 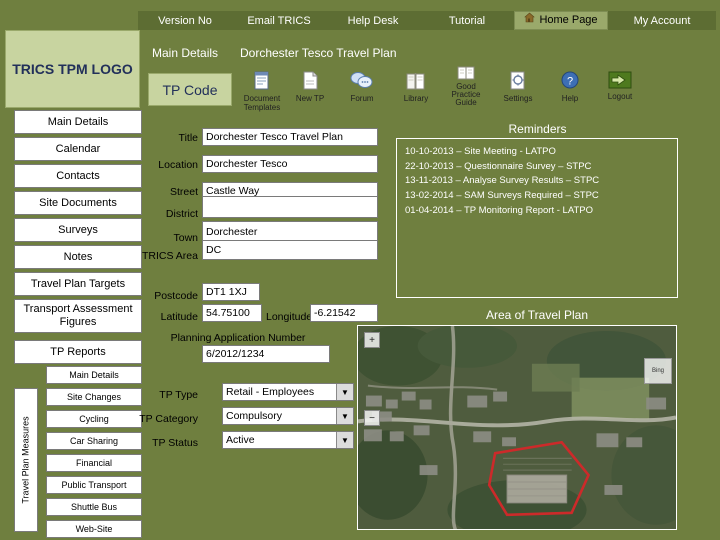 What do you see at coordinates (26, 460) in the screenshot?
I see `travel-plan-measures-label: Travel Plan Measures` at bounding box center [26, 460].